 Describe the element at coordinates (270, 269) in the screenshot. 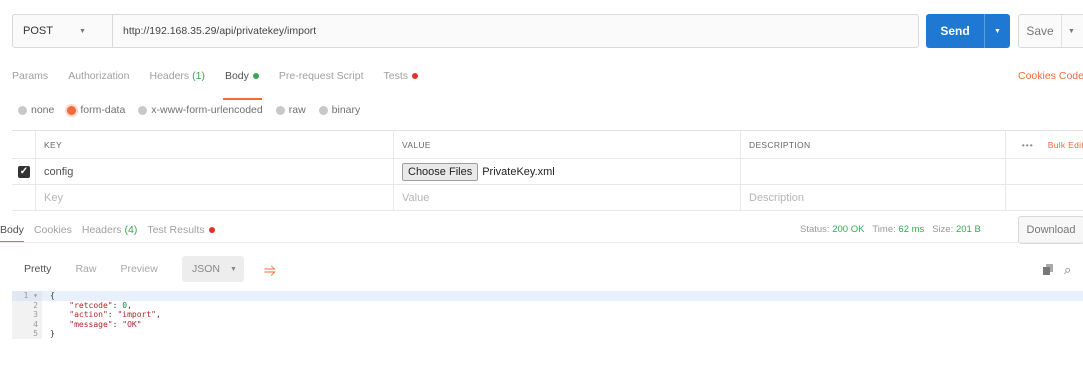

I see `wrap-lines-icon: ⥤` at that location.